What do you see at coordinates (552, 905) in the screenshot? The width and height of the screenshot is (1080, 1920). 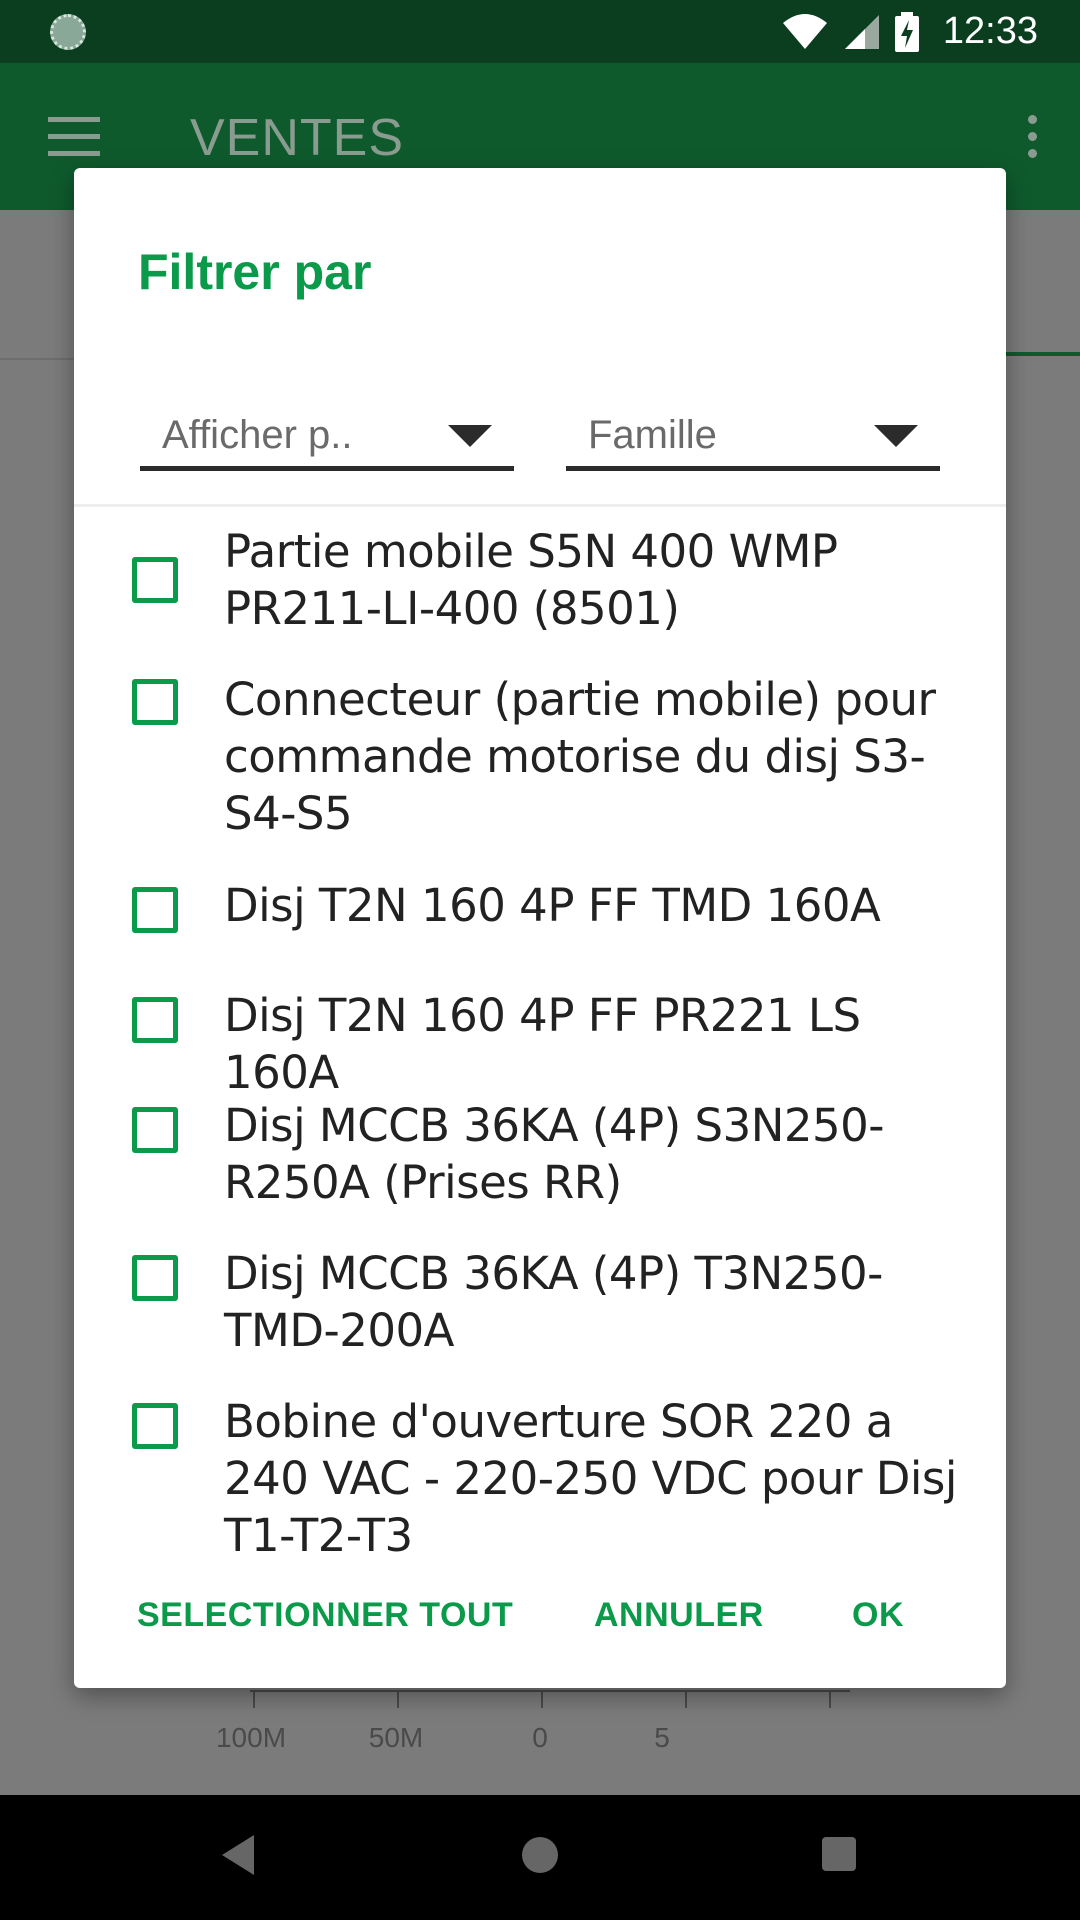 I see `item-label: Disj T2N 160 4P FF TMD 160A` at bounding box center [552, 905].